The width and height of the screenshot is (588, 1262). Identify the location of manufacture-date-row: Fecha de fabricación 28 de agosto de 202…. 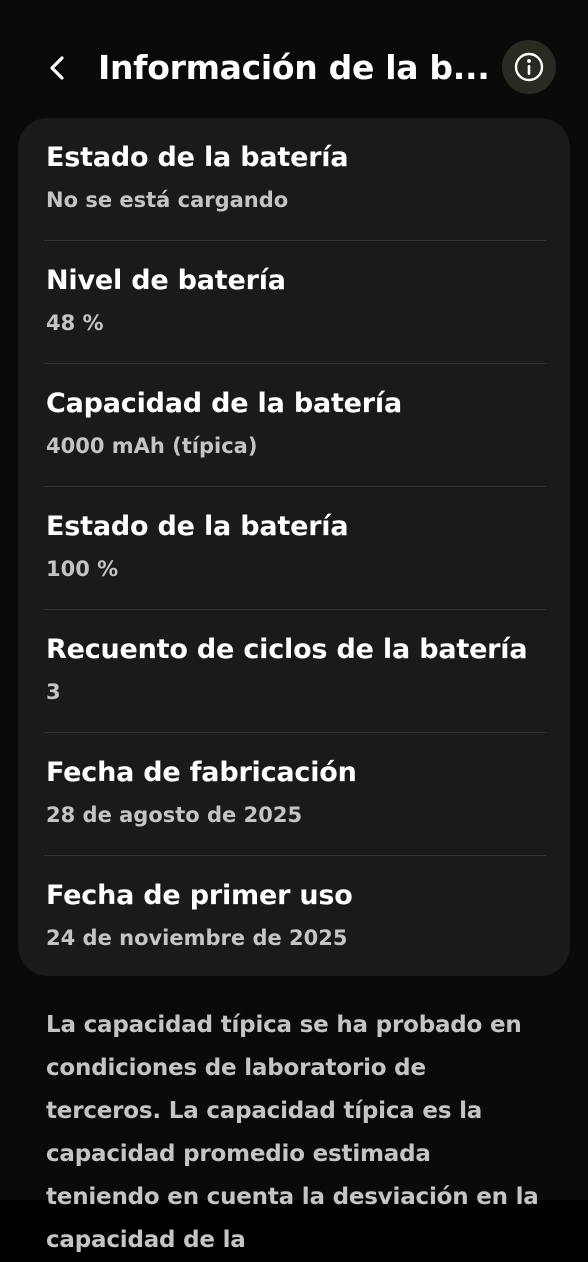
(294, 794).